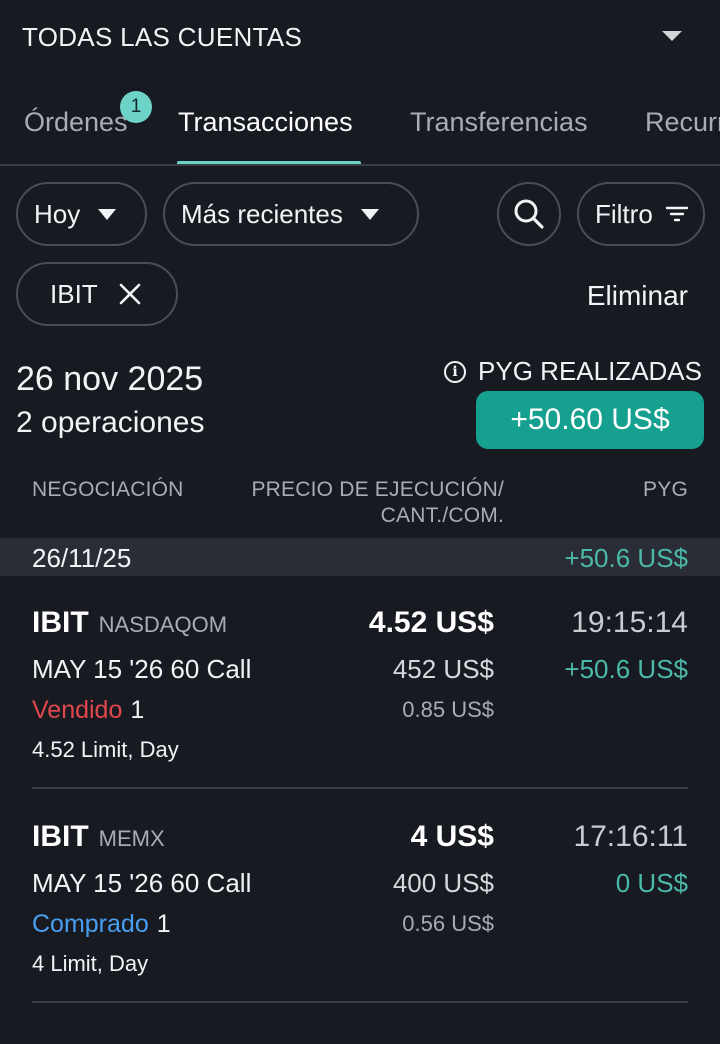 Image resolution: width=720 pixels, height=1044 pixels. What do you see at coordinates (431, 622) in the screenshot?
I see `execution-price: 4.52 US$` at bounding box center [431, 622].